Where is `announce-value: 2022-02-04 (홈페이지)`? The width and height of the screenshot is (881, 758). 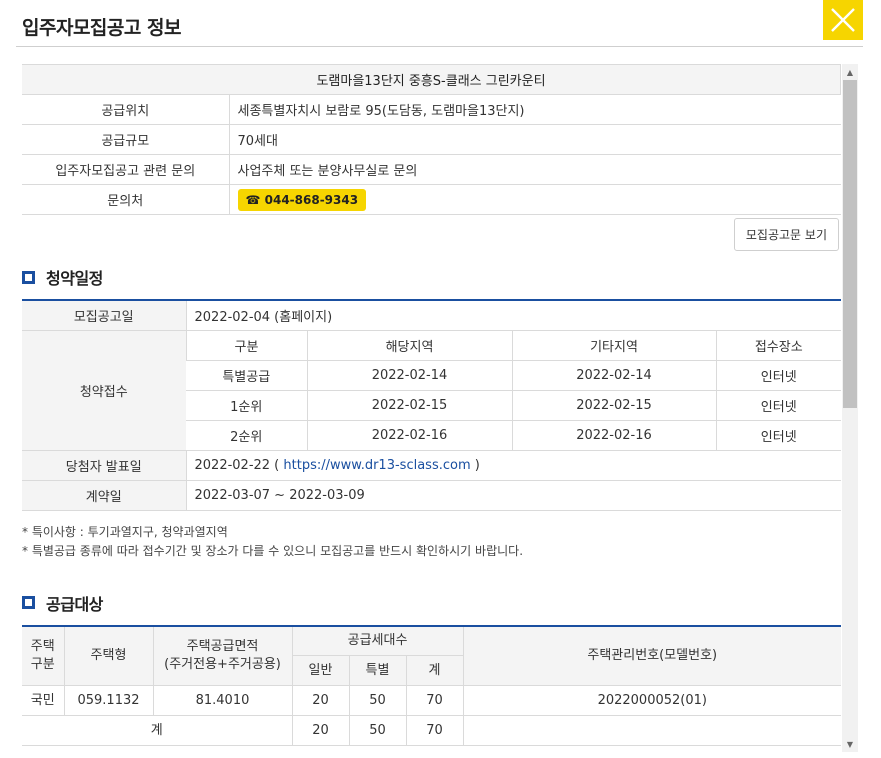 announce-value: 2022-02-04 (홈페이지) is located at coordinates (513, 315).